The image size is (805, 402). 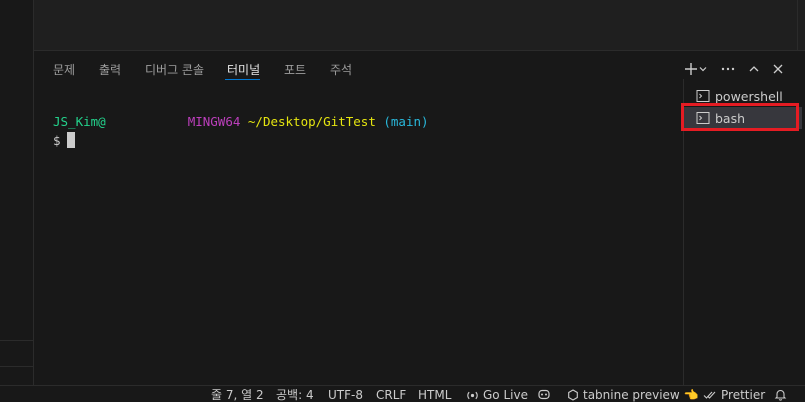 I want to click on status-copilot, so click(x=546, y=394).